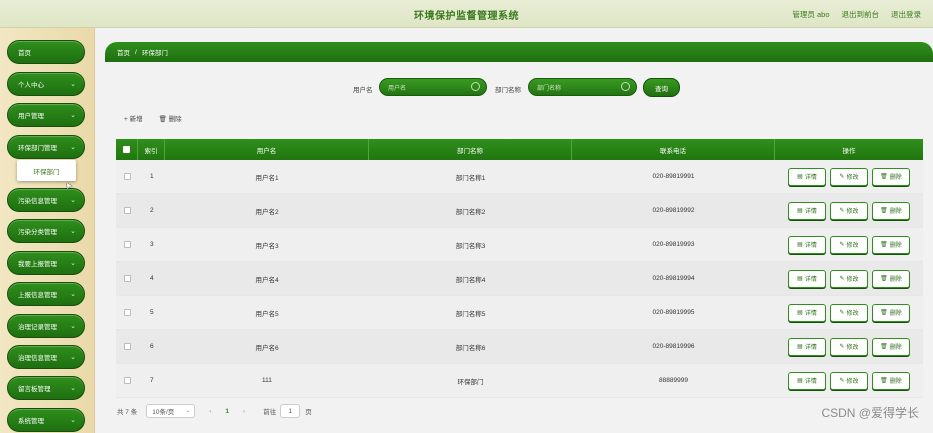 The height and width of the screenshot is (433, 933). Describe the element at coordinates (800, 245) in the screenshot. I see `document-icon: ▤` at that location.